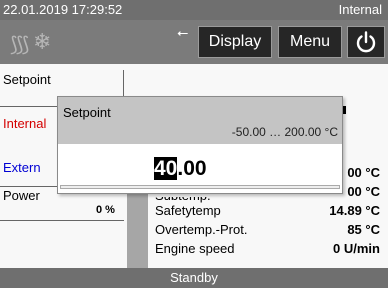 Image resolution: width=388 pixels, height=288 pixels. I want to click on input-underline, so click(200, 187).